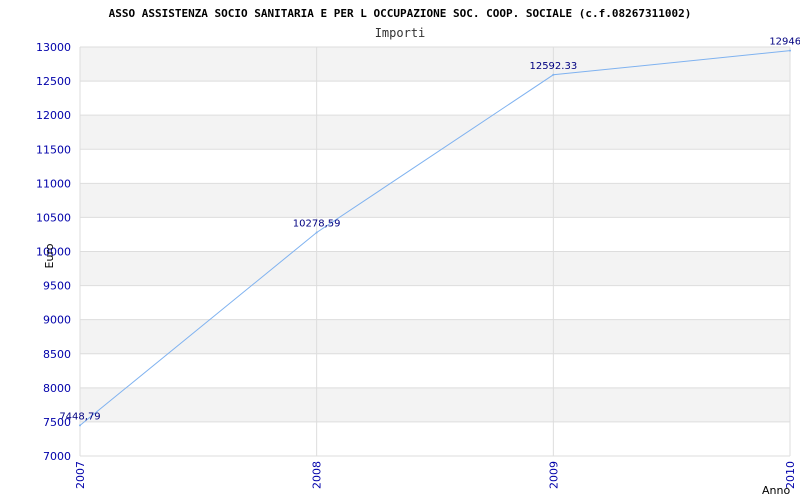  Describe the element at coordinates (57, 320) in the screenshot. I see `y-tick-label: 9000` at that location.